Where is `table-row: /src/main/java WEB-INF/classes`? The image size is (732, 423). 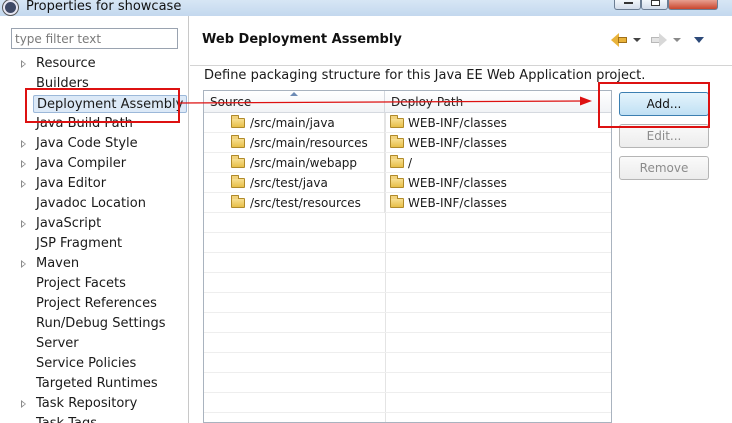
table-row: /src/main/java WEB-INF/classes is located at coordinates (407, 123).